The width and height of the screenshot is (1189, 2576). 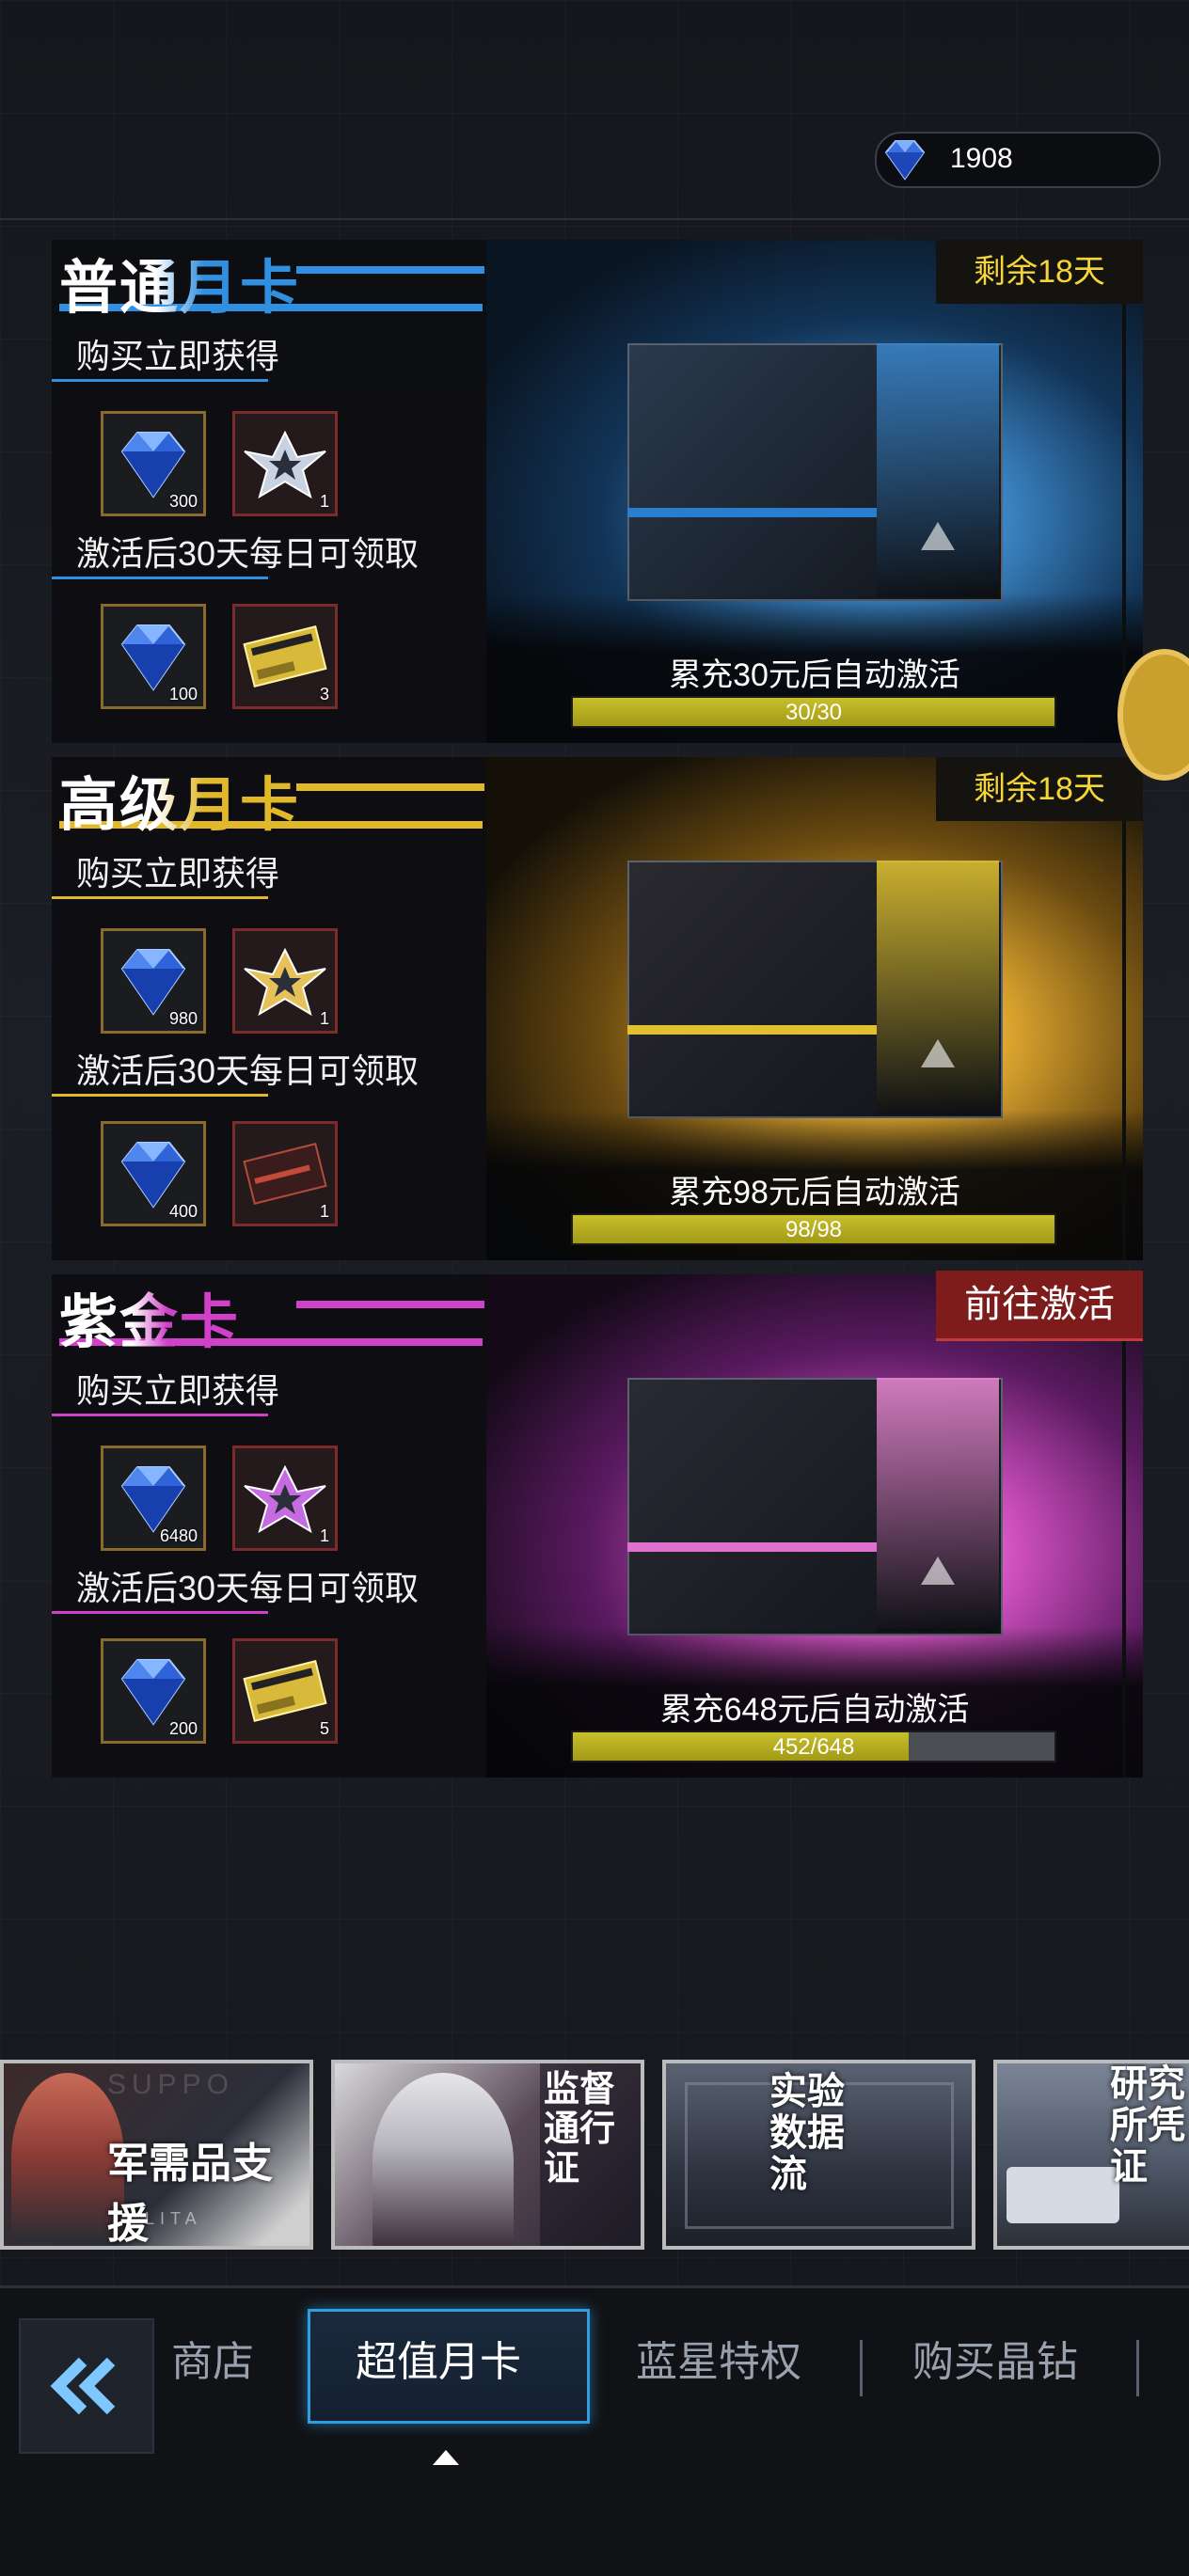 What do you see at coordinates (154, 981) in the screenshot?
I see `reward-item: 980` at bounding box center [154, 981].